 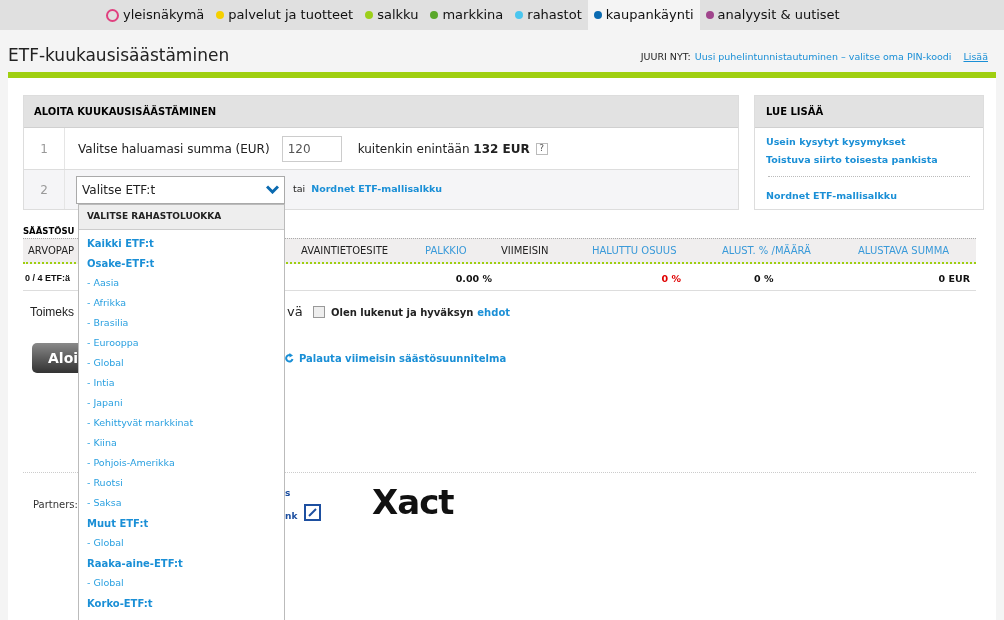 What do you see at coordinates (181, 303) in the screenshot?
I see `subcategory-item: - Afrikka` at bounding box center [181, 303].